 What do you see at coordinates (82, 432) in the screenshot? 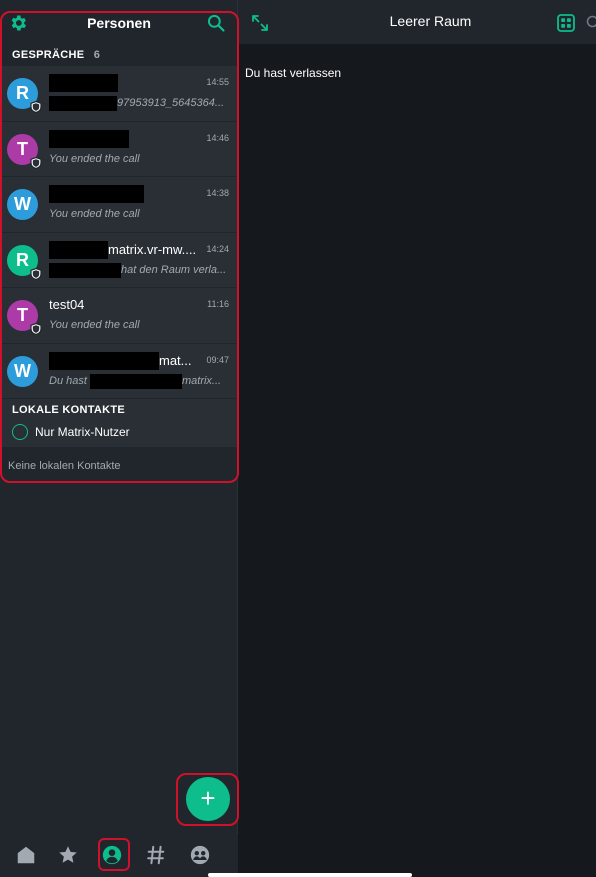
I see `matrix-only-label: Nur Matrix-Nutzer` at bounding box center [82, 432].